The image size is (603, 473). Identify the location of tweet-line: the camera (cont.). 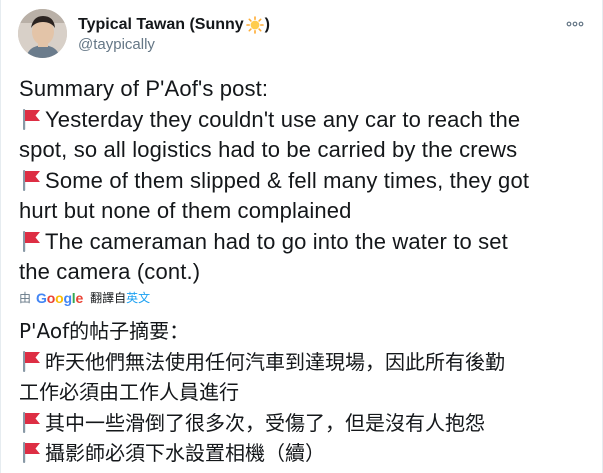
(305, 272).